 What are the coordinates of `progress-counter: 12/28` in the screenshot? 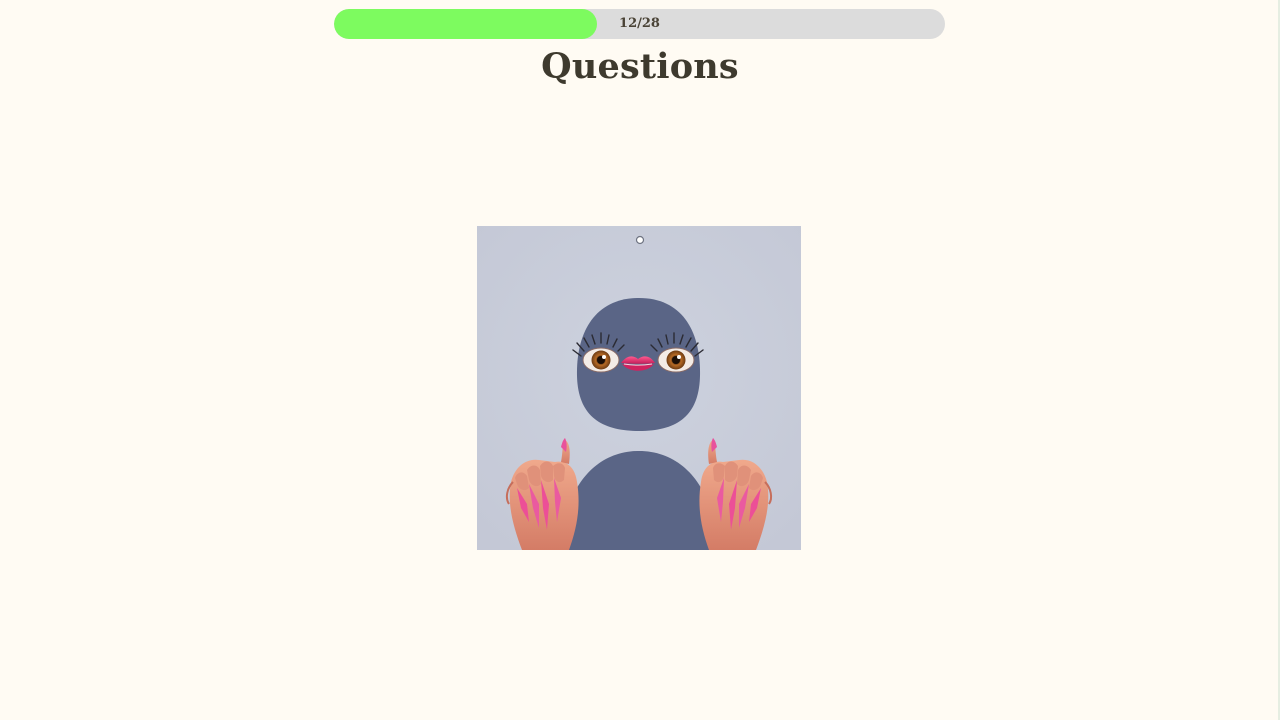 It's located at (639, 23).